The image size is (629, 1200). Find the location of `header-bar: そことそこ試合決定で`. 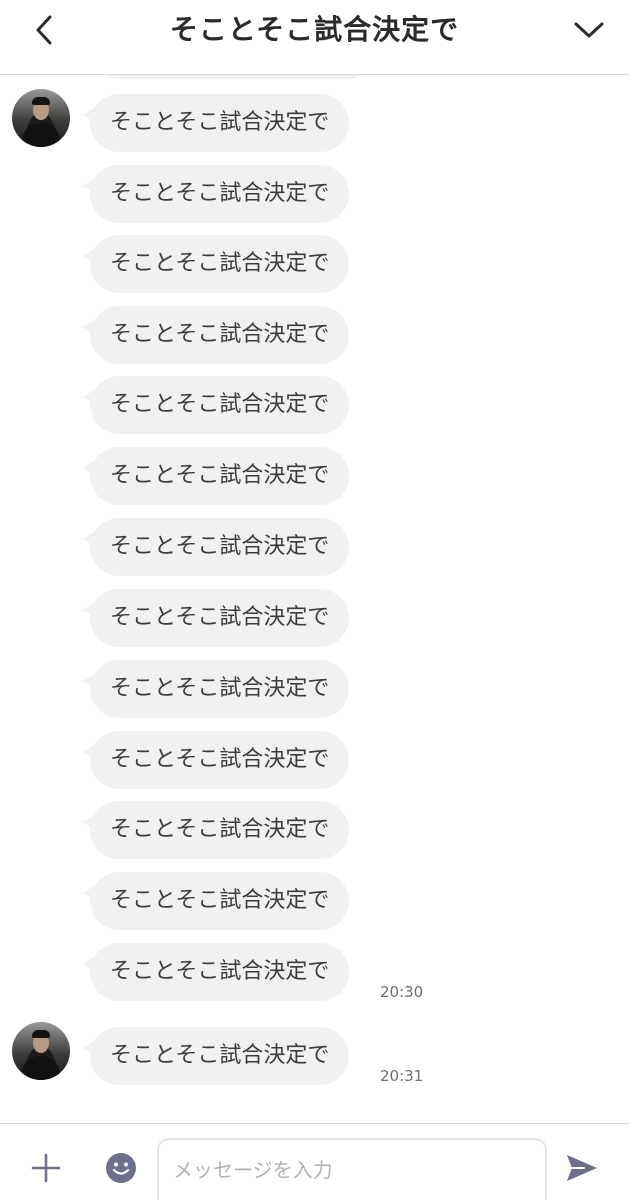

header-bar: そことそこ試合決定で is located at coordinates (314, 37).